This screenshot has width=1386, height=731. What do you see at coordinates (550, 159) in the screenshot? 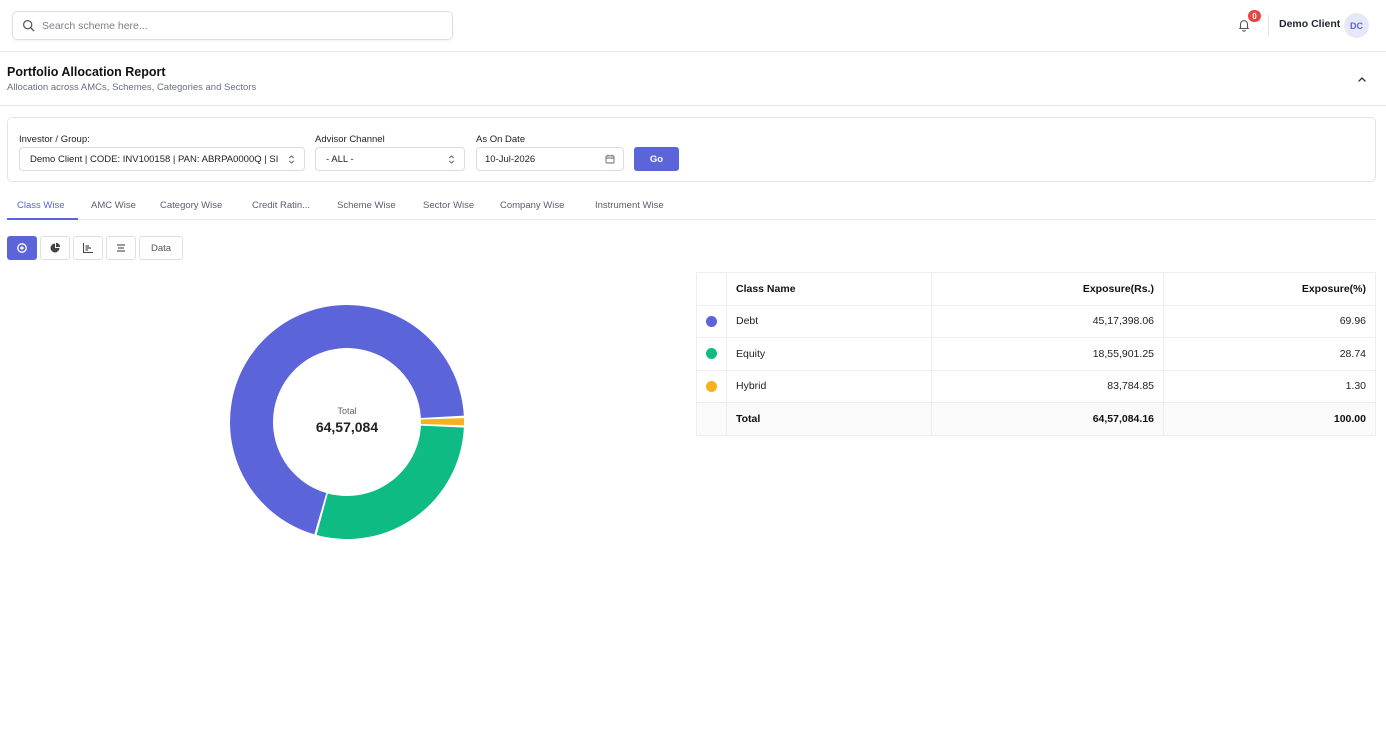
I see `date-input: 10-Jul-2026` at bounding box center [550, 159].